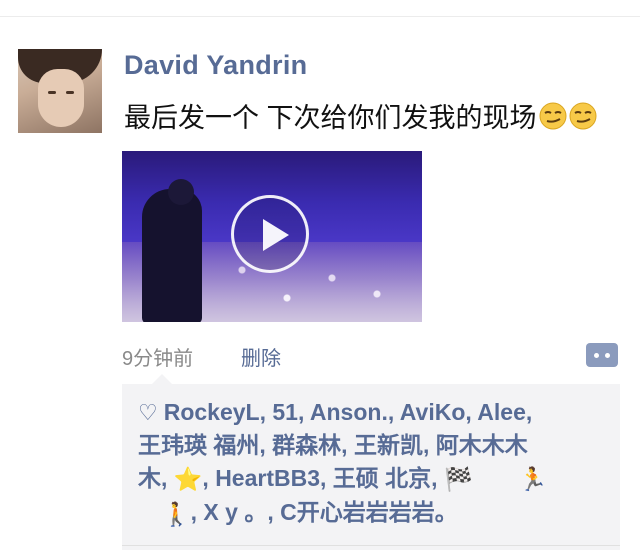 The height and width of the screenshot is (550, 640). What do you see at coordinates (276, 235) in the screenshot?
I see `play-triangle-icon` at bounding box center [276, 235].